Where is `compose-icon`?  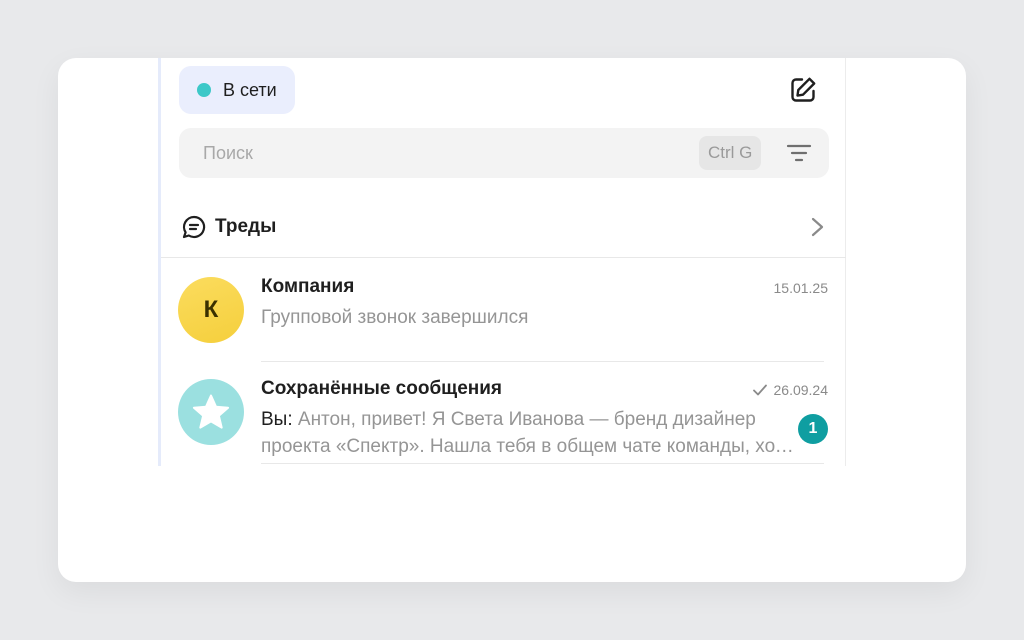
compose-icon is located at coordinates (803, 89).